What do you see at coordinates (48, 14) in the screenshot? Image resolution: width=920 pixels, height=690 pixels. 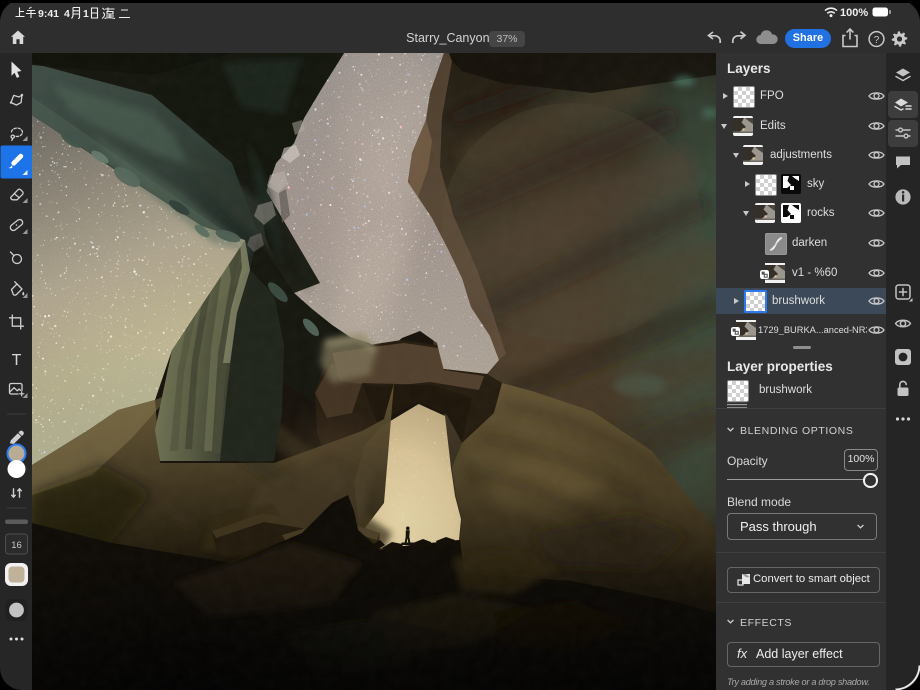 I see `svg-text: 9:41` at bounding box center [48, 14].